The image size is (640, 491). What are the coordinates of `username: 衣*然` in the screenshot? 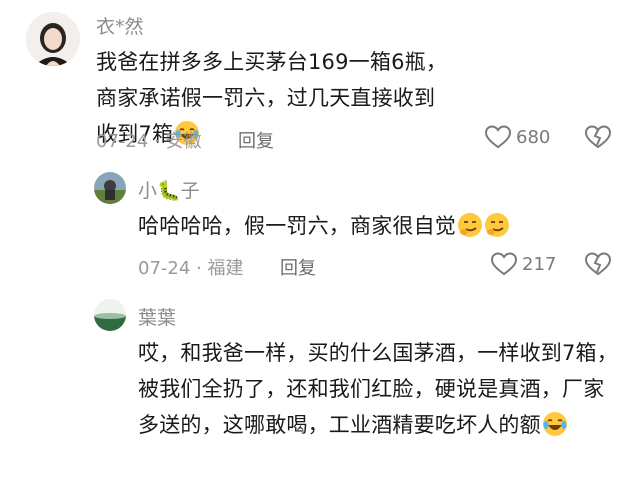 It's located at (120, 25).